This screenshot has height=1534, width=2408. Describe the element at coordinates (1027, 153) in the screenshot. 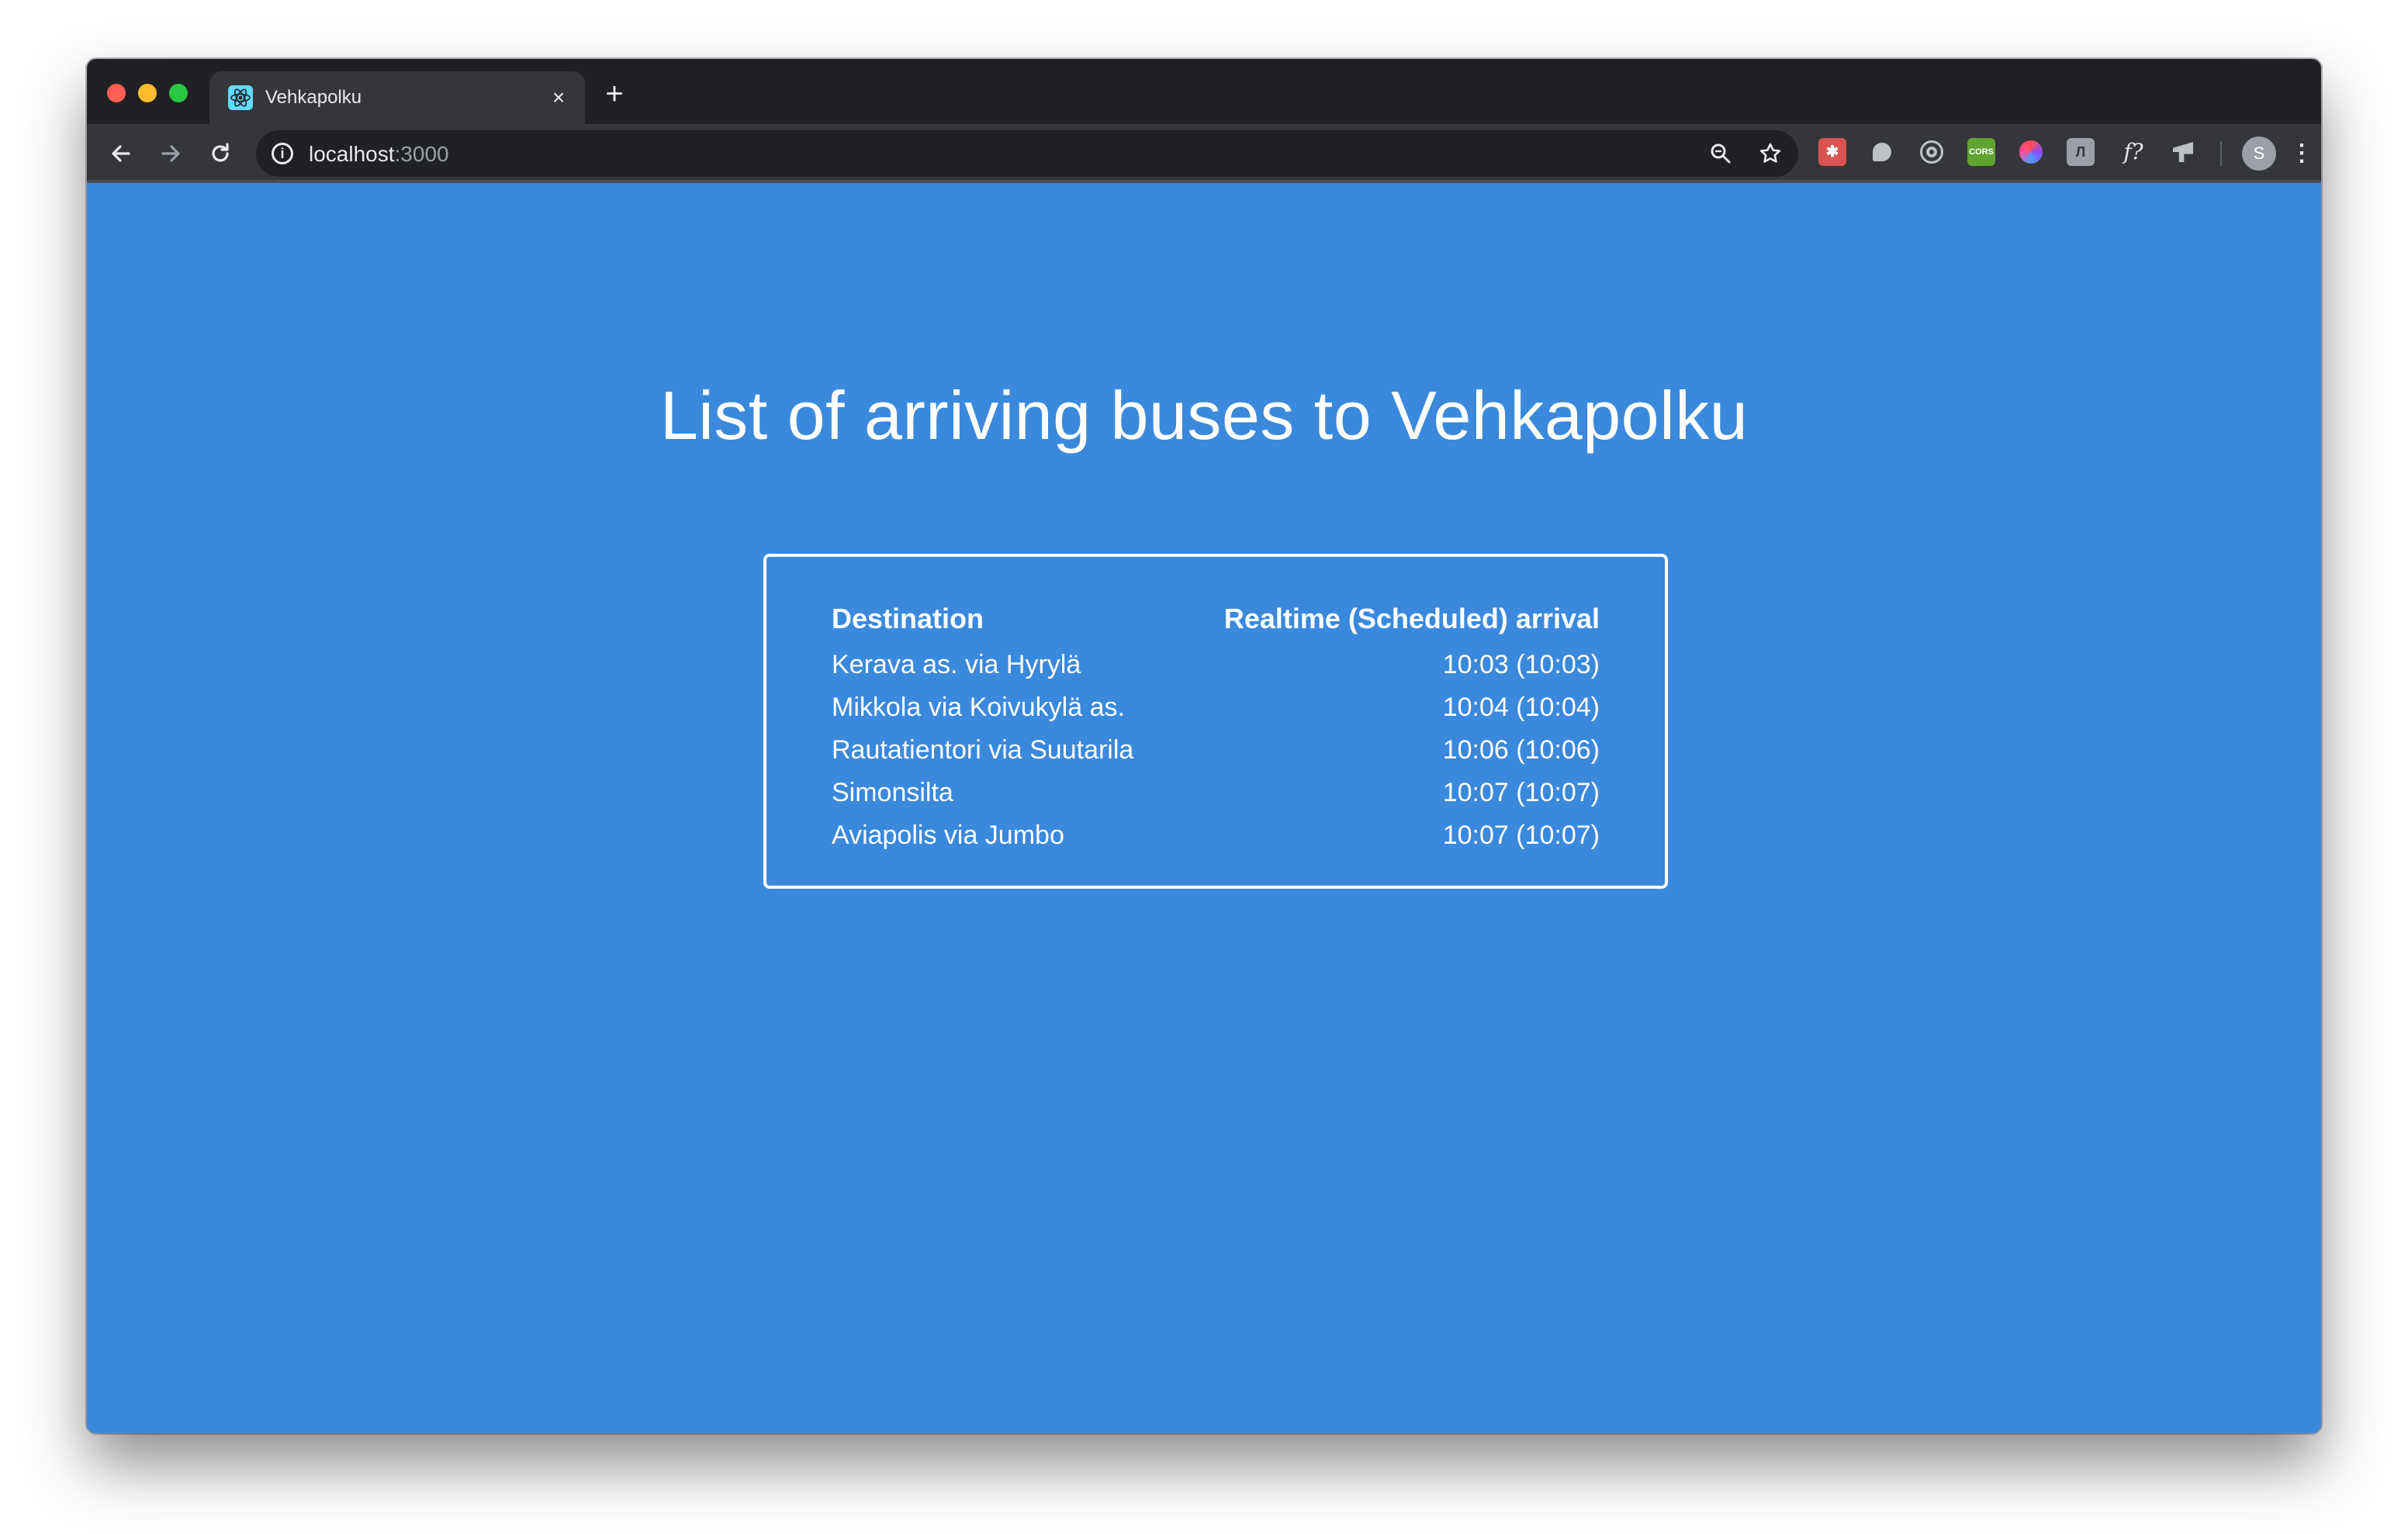

I see `address-bar: i localhost:3000` at that location.